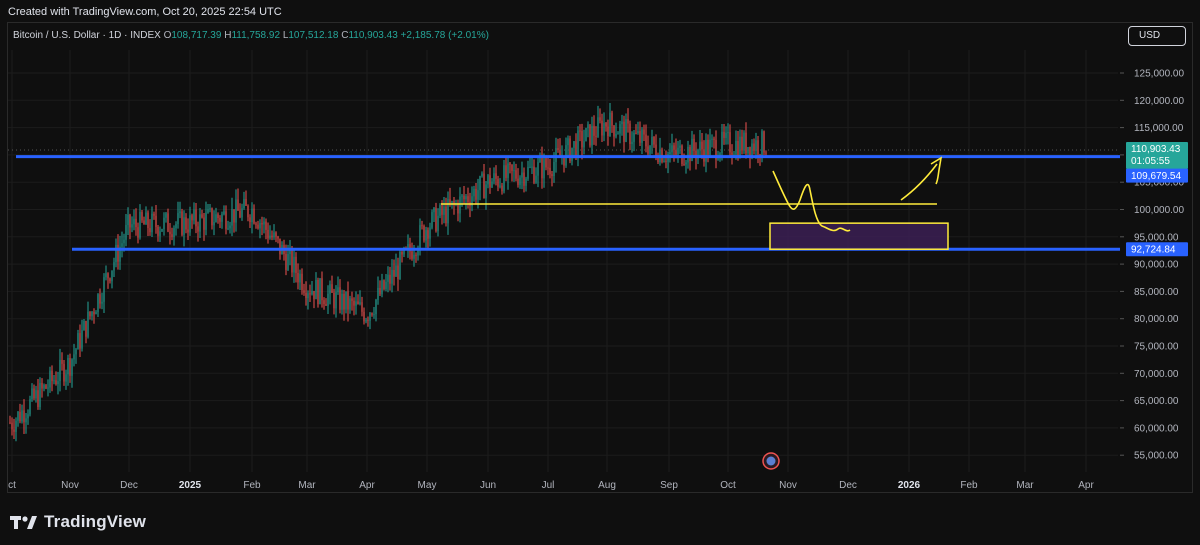 This screenshot has height=545, width=1200. Describe the element at coordinates (1156, 428) in the screenshot. I see `y-tick-label: 60,000.00` at that location.